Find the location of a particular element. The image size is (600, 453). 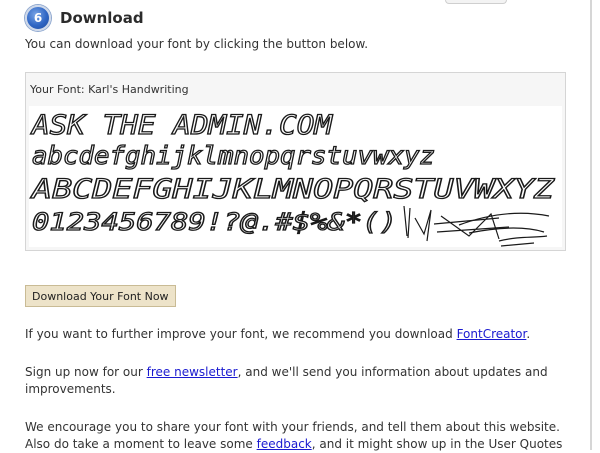

step-header: 6 Download is located at coordinates (84, 18).